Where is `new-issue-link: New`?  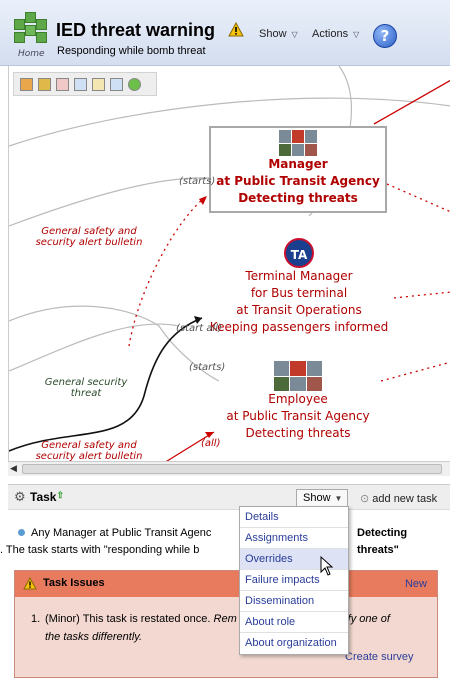
new-issue-link: New is located at coordinates (416, 584).